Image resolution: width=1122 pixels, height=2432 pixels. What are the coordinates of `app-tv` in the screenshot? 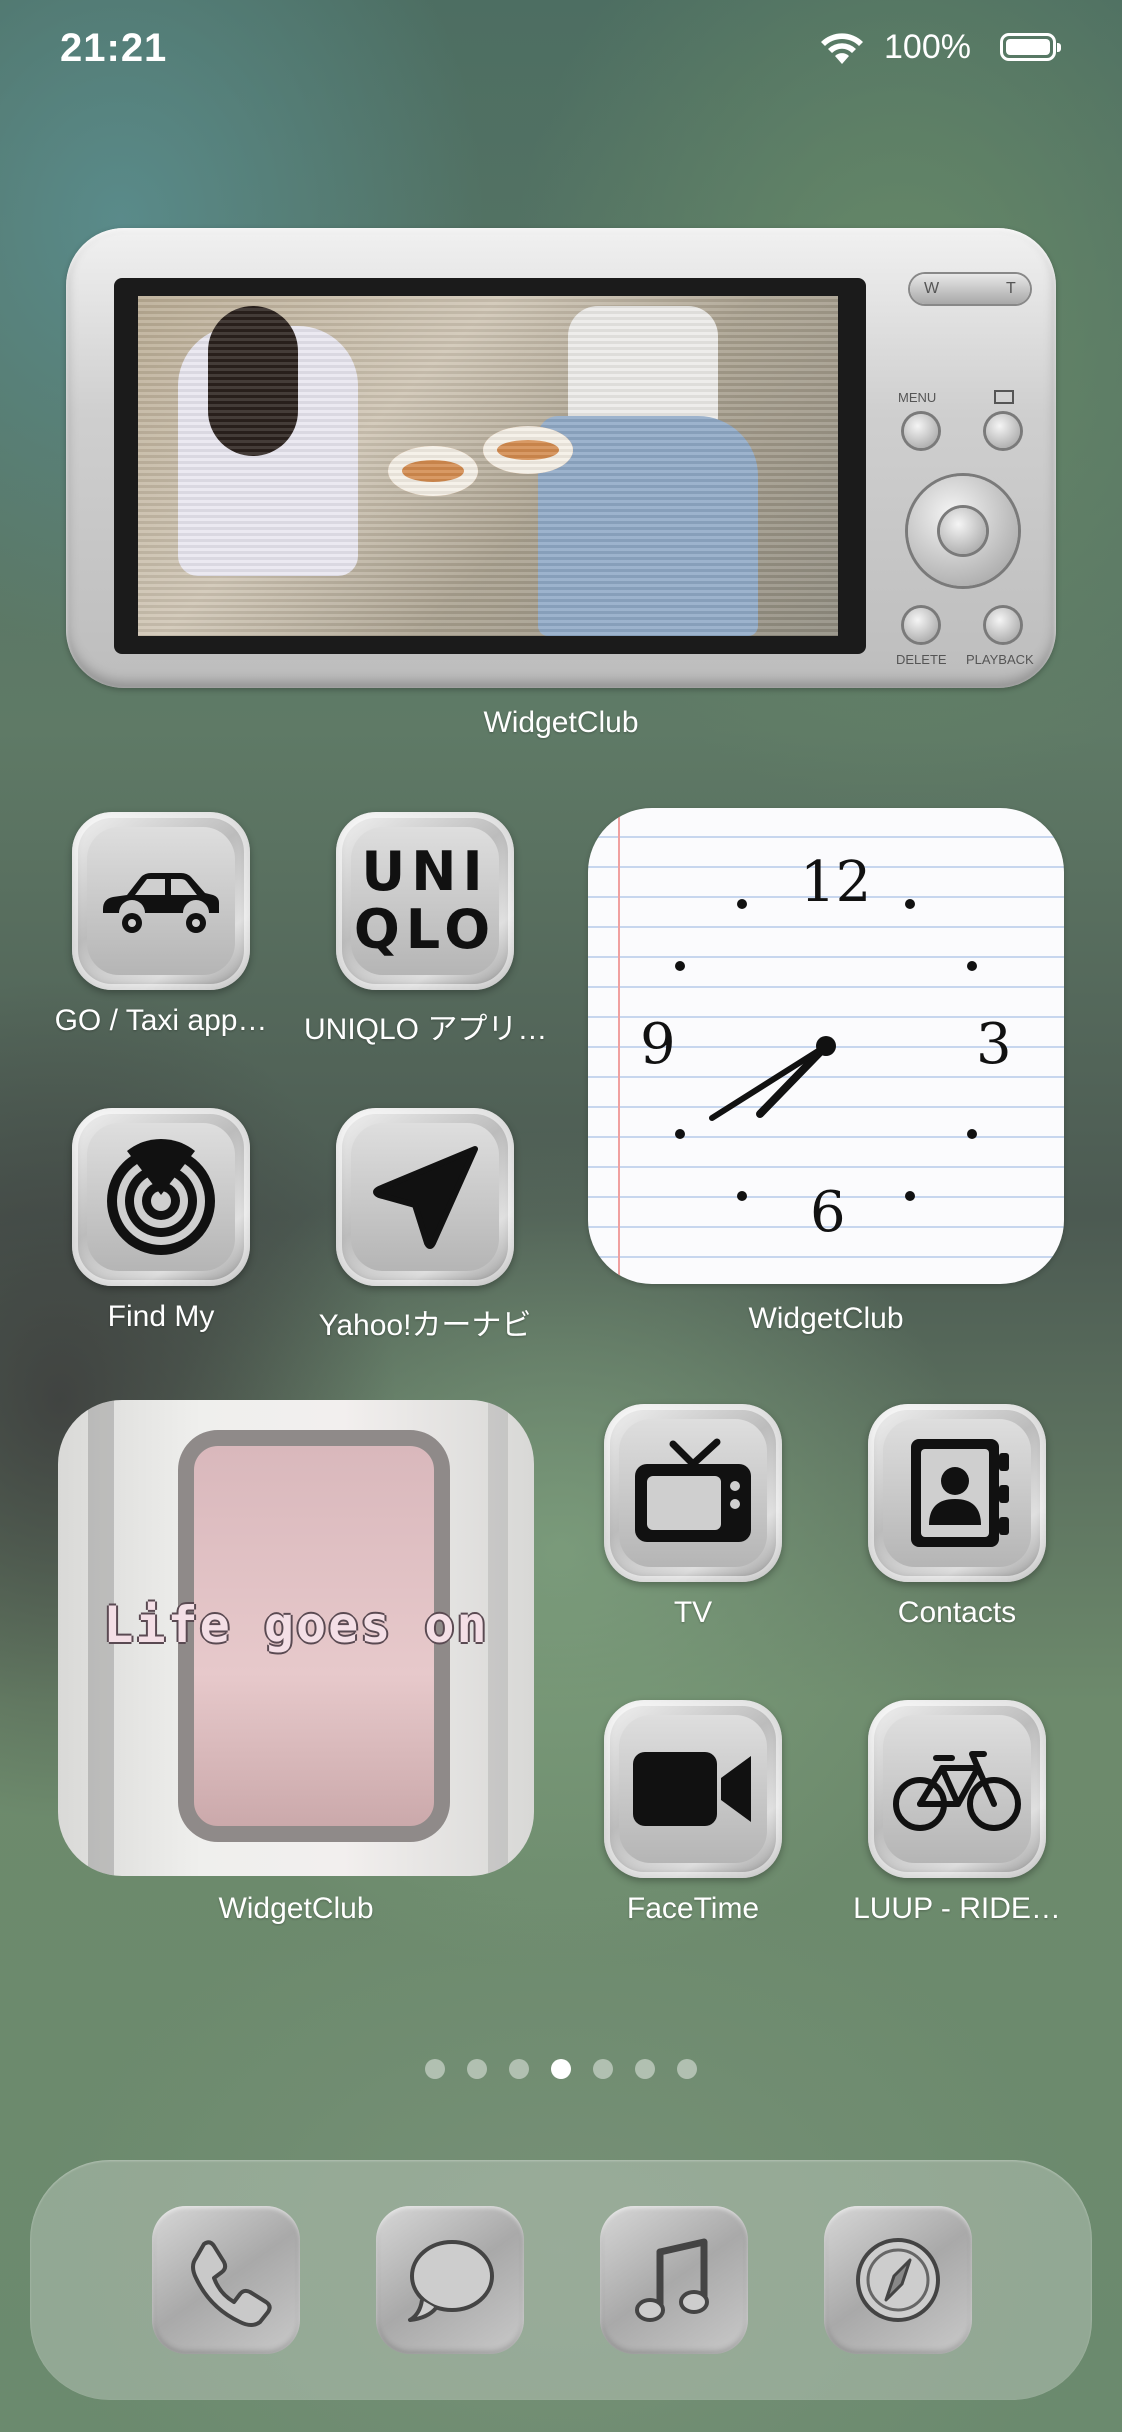 It's located at (693, 1493).